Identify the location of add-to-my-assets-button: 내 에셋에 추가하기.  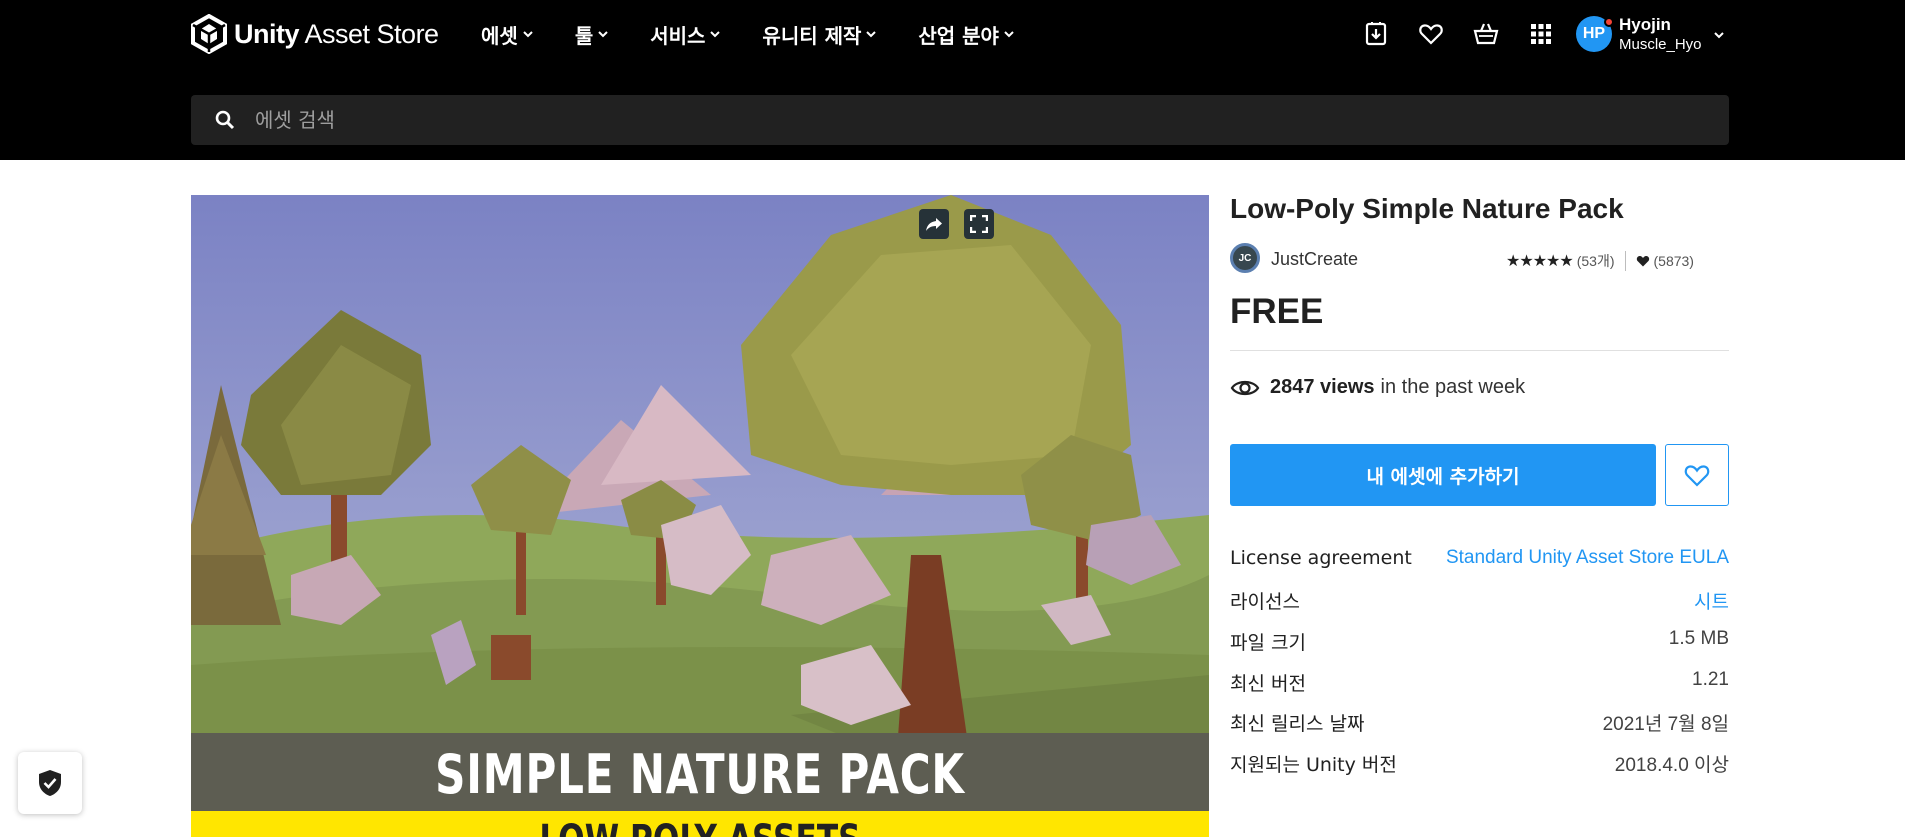
(1443, 475).